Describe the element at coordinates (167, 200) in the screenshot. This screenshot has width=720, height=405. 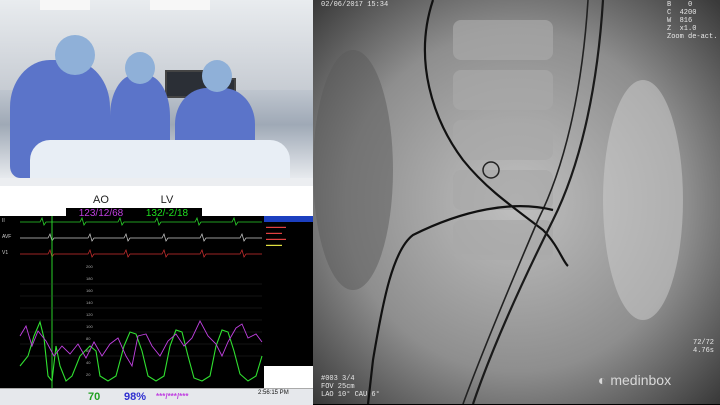
I see `lv-label: LV` at that location.